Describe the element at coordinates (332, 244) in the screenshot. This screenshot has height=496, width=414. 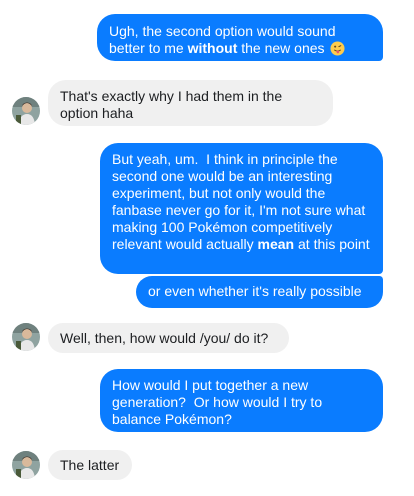
I see `message-text: at this point` at that location.